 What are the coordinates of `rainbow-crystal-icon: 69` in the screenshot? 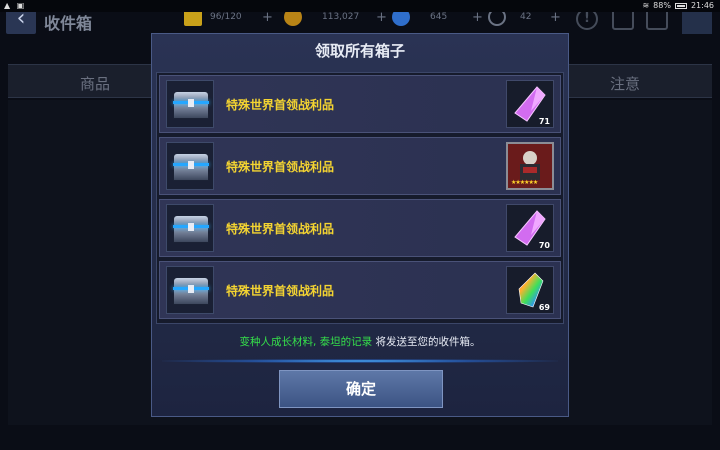 It's located at (530, 290).